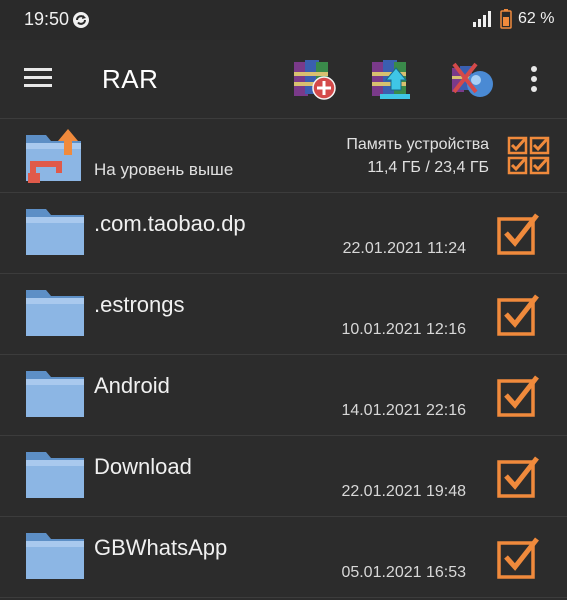  What do you see at coordinates (283, 233) in the screenshot?
I see `list-item: .com.taobao.dp 22.01.2021 11:24` at bounding box center [283, 233].